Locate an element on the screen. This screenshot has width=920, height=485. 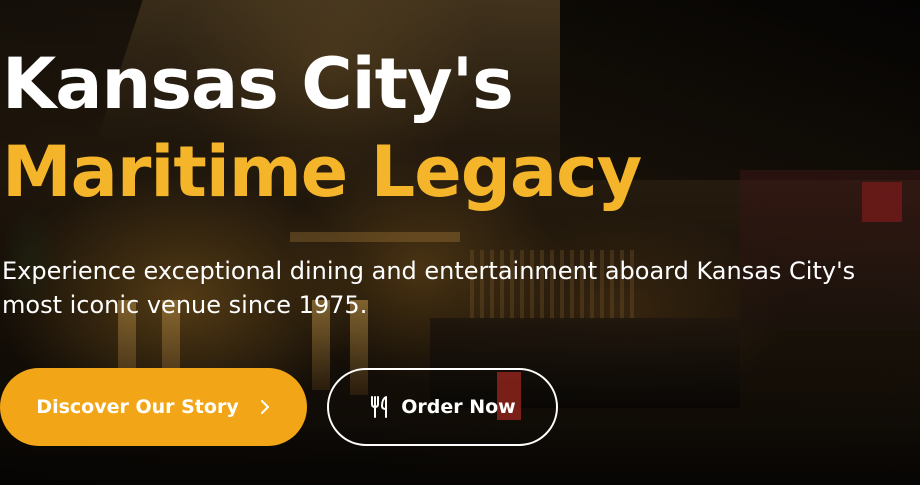
utensils-icon is located at coordinates (379, 407).